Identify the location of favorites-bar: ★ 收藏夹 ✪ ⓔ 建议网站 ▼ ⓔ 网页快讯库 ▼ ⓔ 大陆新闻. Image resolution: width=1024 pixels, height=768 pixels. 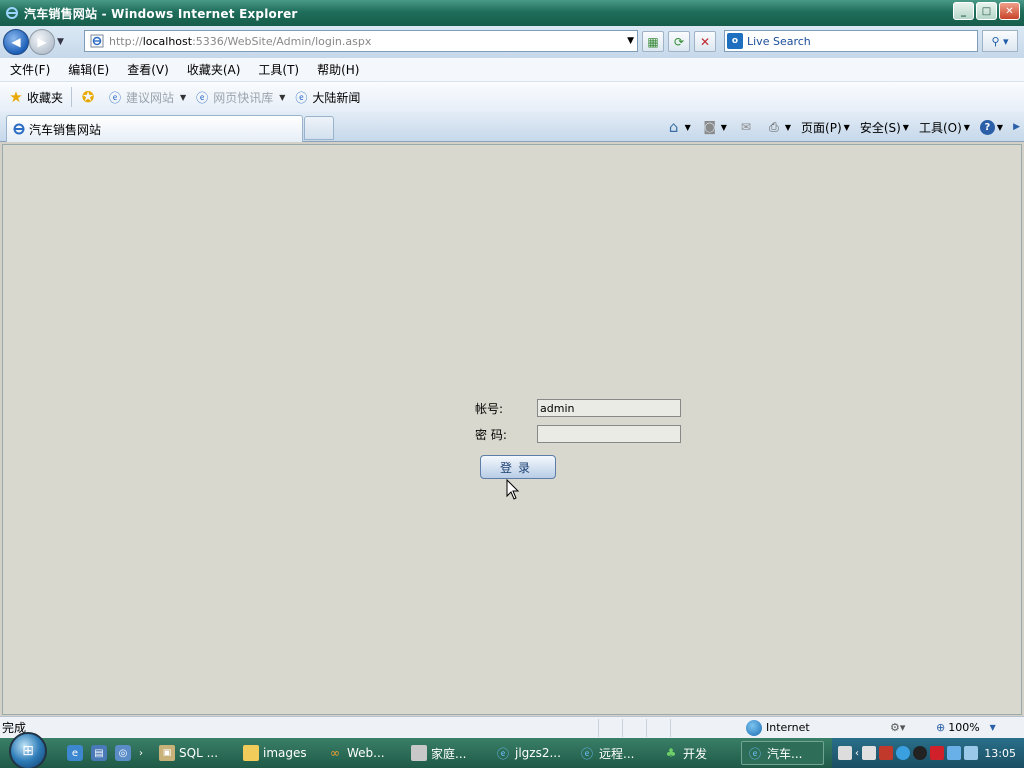
(512, 97).